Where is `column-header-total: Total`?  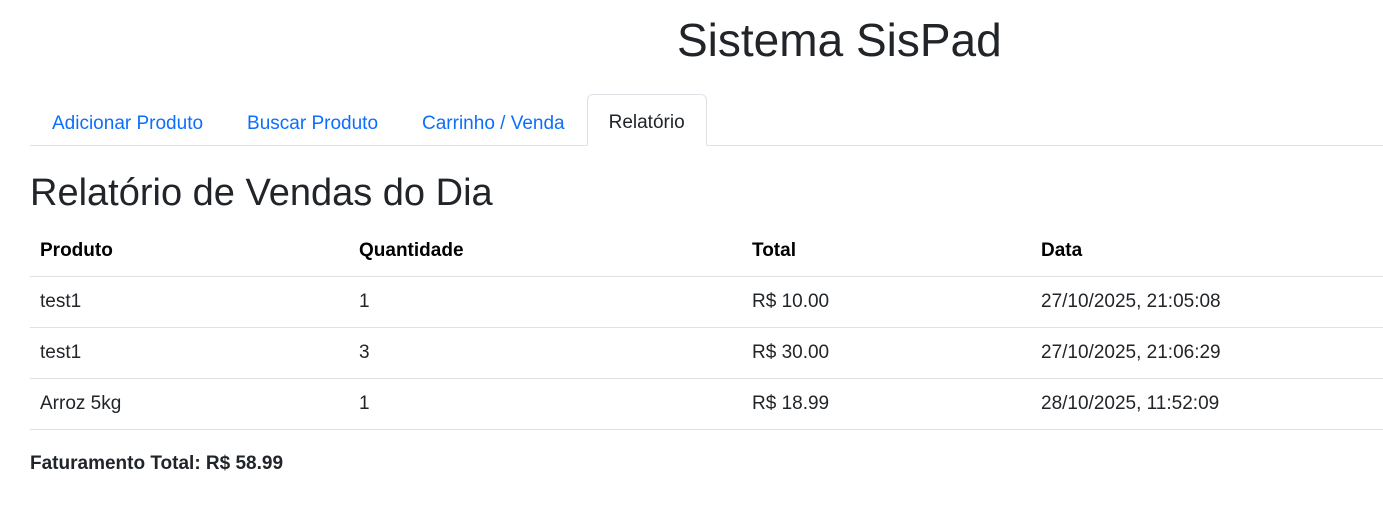 column-header-total: Total is located at coordinates (886, 251).